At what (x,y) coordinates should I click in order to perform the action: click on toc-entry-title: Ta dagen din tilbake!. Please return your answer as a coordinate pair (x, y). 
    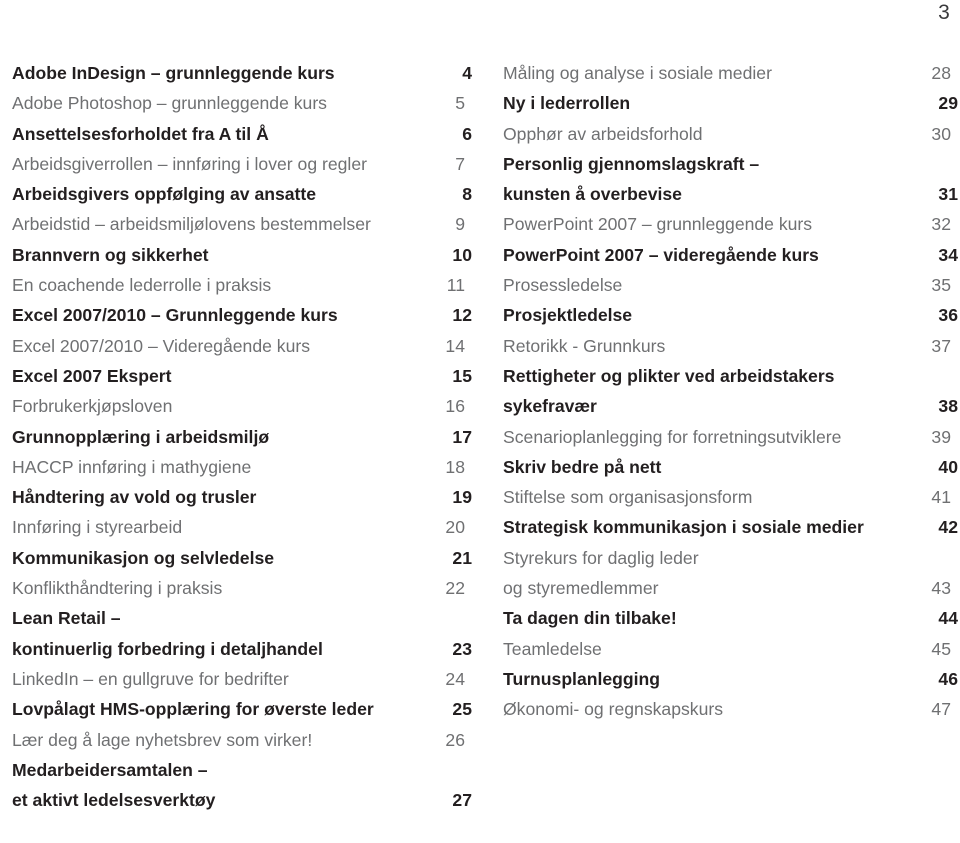
    Looking at the image, I should click on (590, 618).